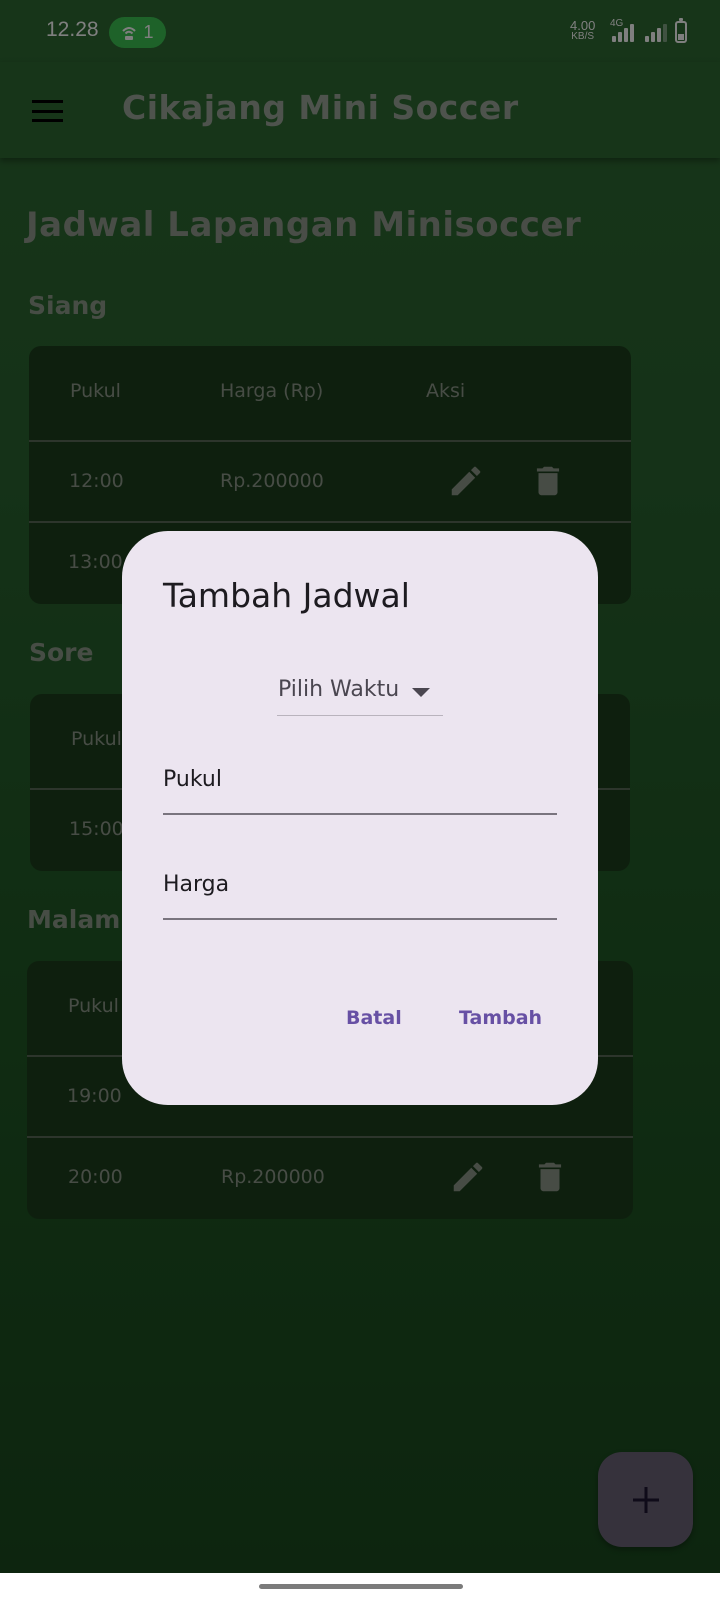  I want to click on dialog-title: Tambah Jadwal, so click(286, 595).